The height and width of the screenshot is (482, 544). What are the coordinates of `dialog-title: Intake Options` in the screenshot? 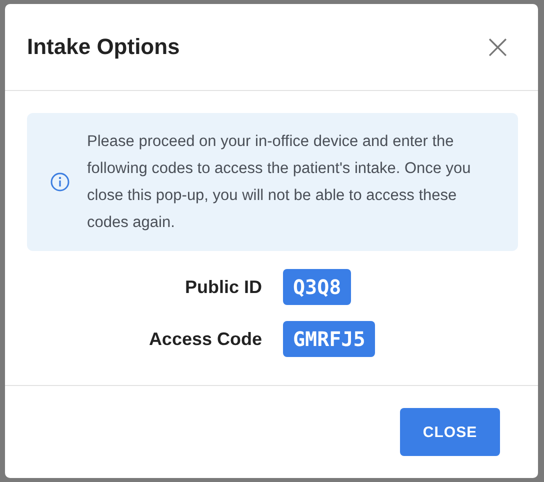 It's located at (103, 47).